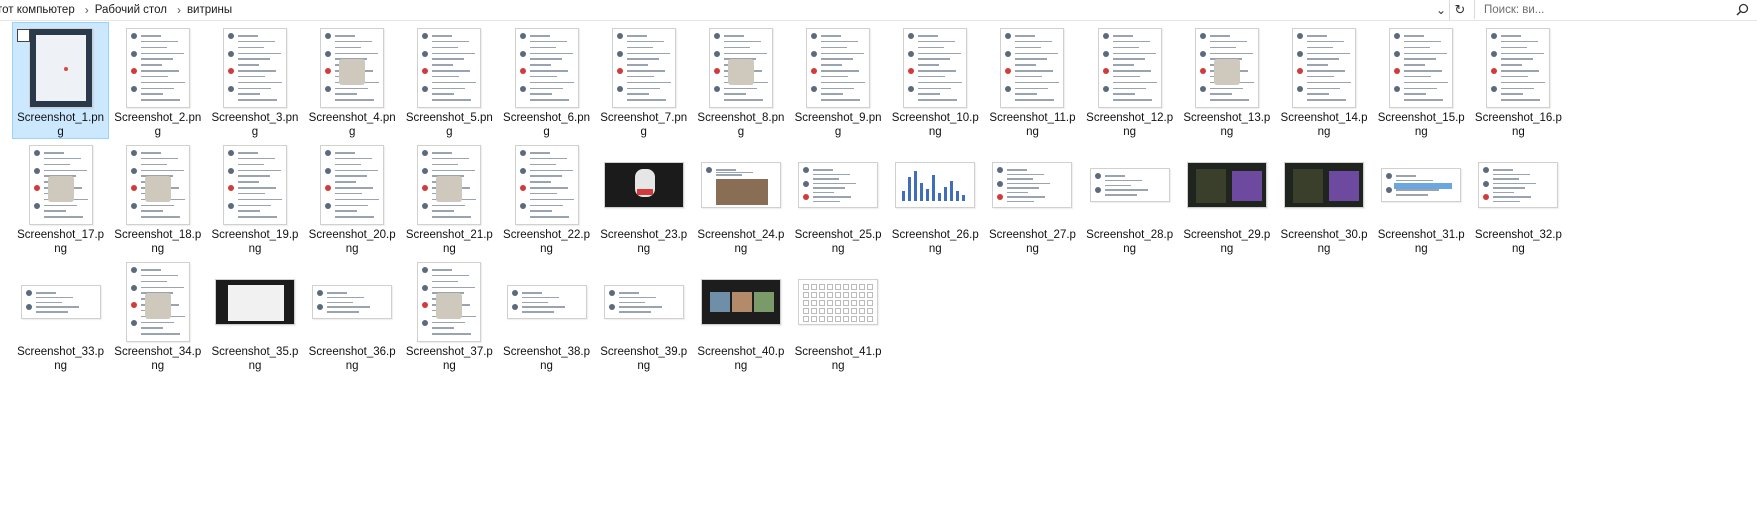  I want to click on file-item: Screenshot_38.png, so click(546, 314).